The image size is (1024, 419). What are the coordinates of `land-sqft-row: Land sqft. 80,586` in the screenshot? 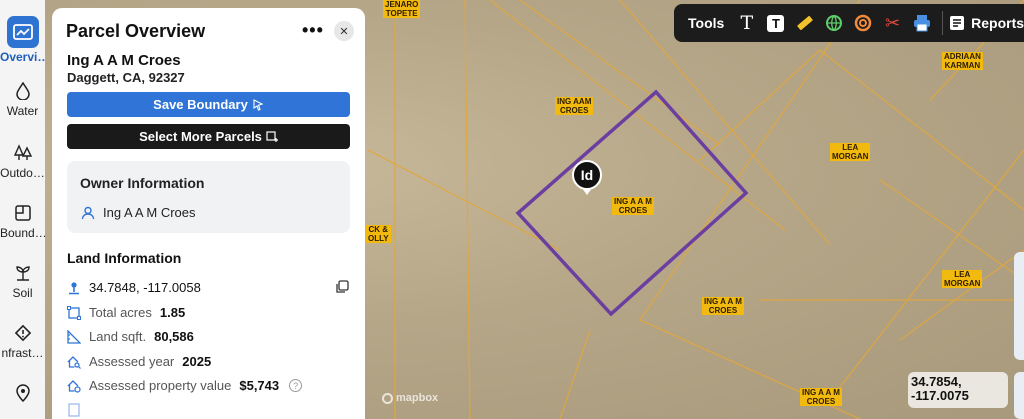 It's located at (130, 336).